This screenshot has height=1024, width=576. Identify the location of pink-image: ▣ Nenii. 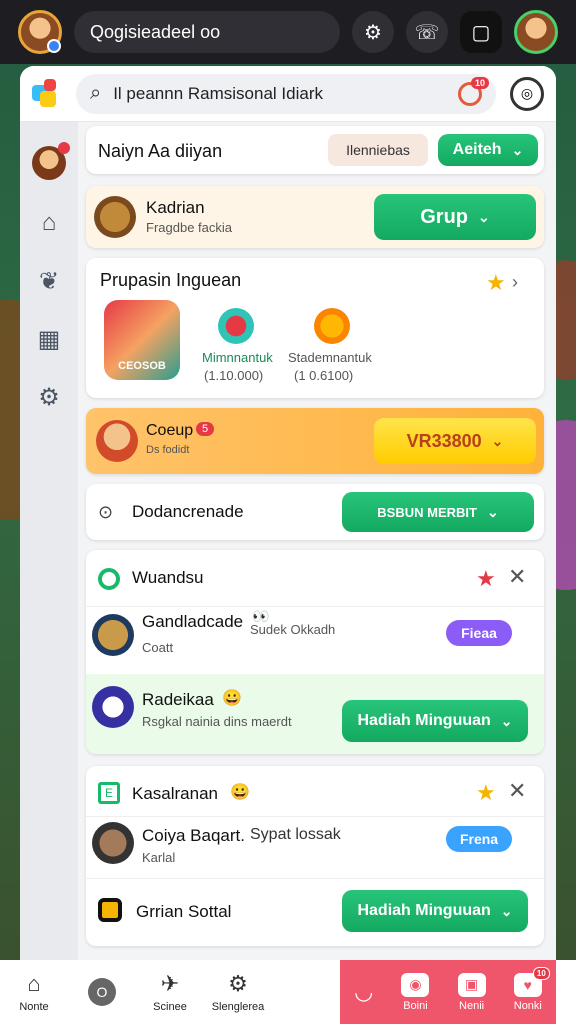
(471, 992).